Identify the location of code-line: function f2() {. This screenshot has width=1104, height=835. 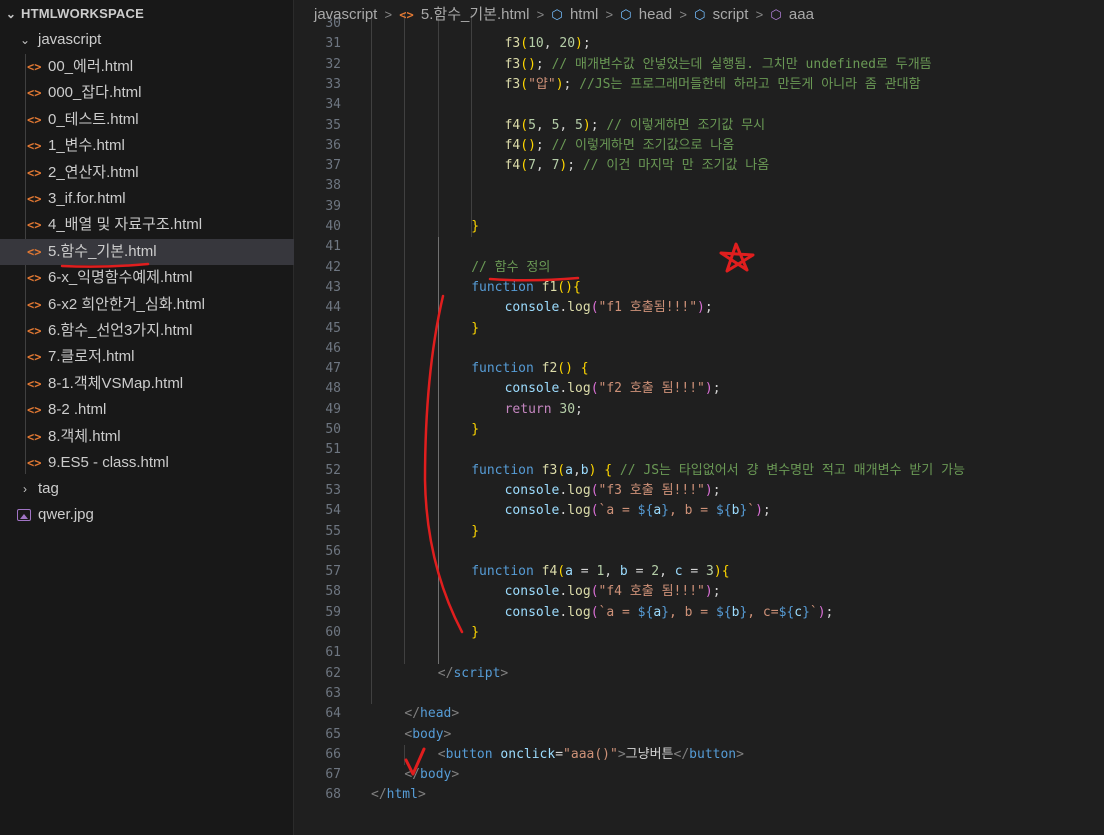
(529, 369).